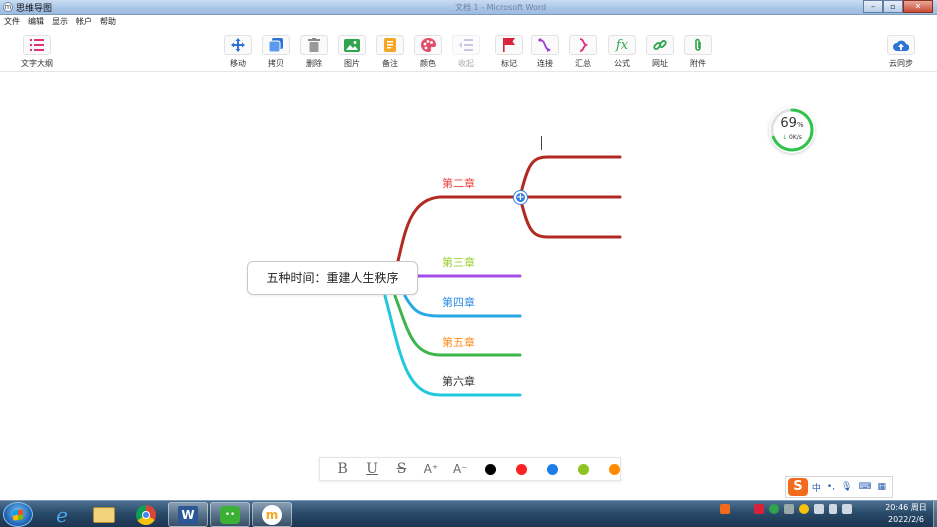  What do you see at coordinates (468, 21) in the screenshot?
I see `menu-bar: 文件 编辑 显示 帐户 帮助` at bounding box center [468, 21].